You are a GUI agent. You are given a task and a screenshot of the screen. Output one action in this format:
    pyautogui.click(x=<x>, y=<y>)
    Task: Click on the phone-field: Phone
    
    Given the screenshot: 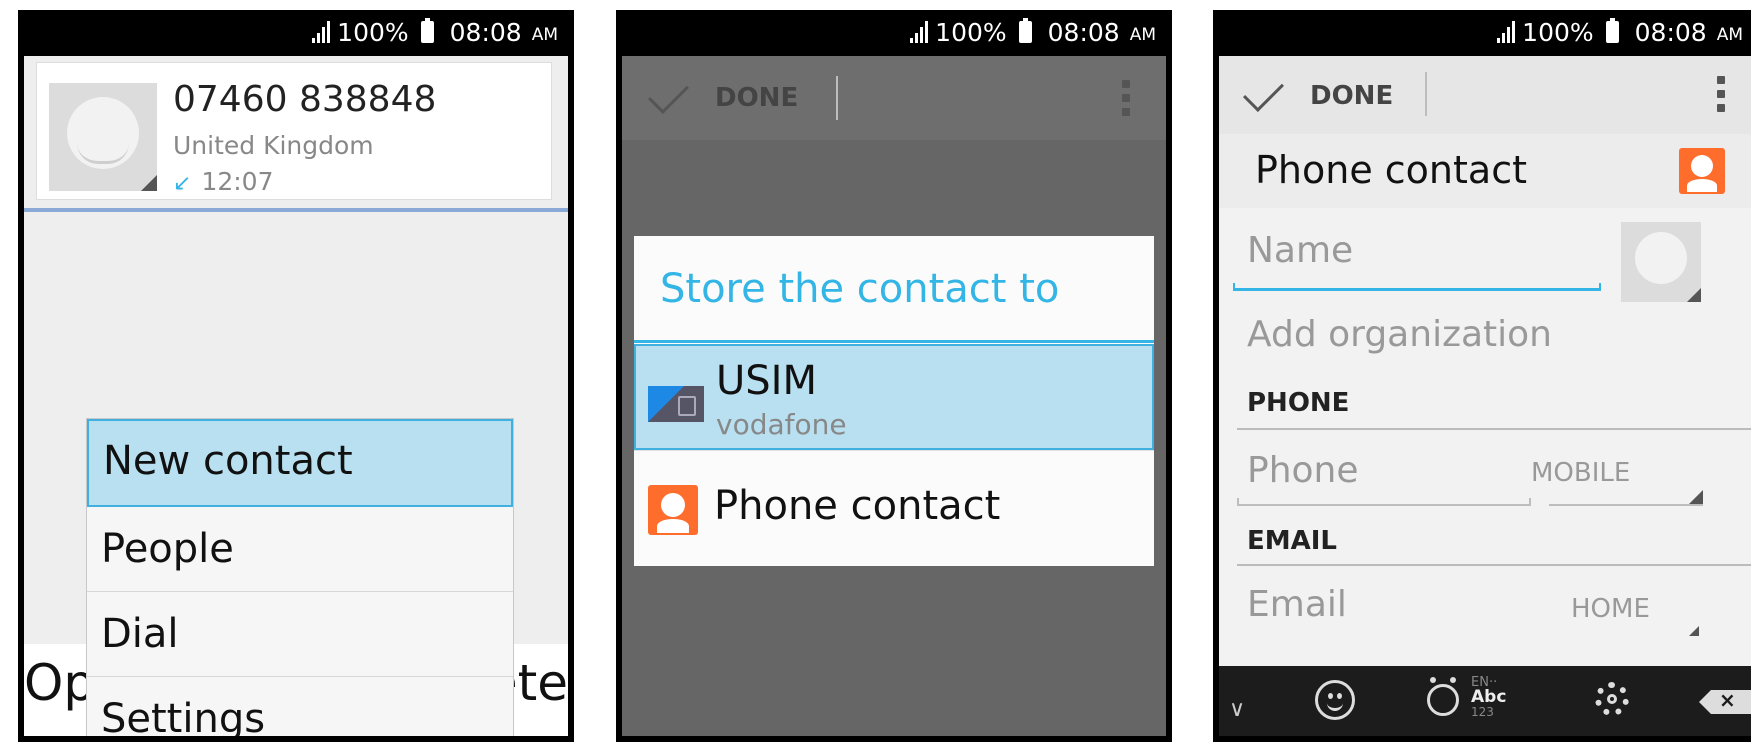 What is the action you would take?
    pyautogui.click(x=1303, y=470)
    